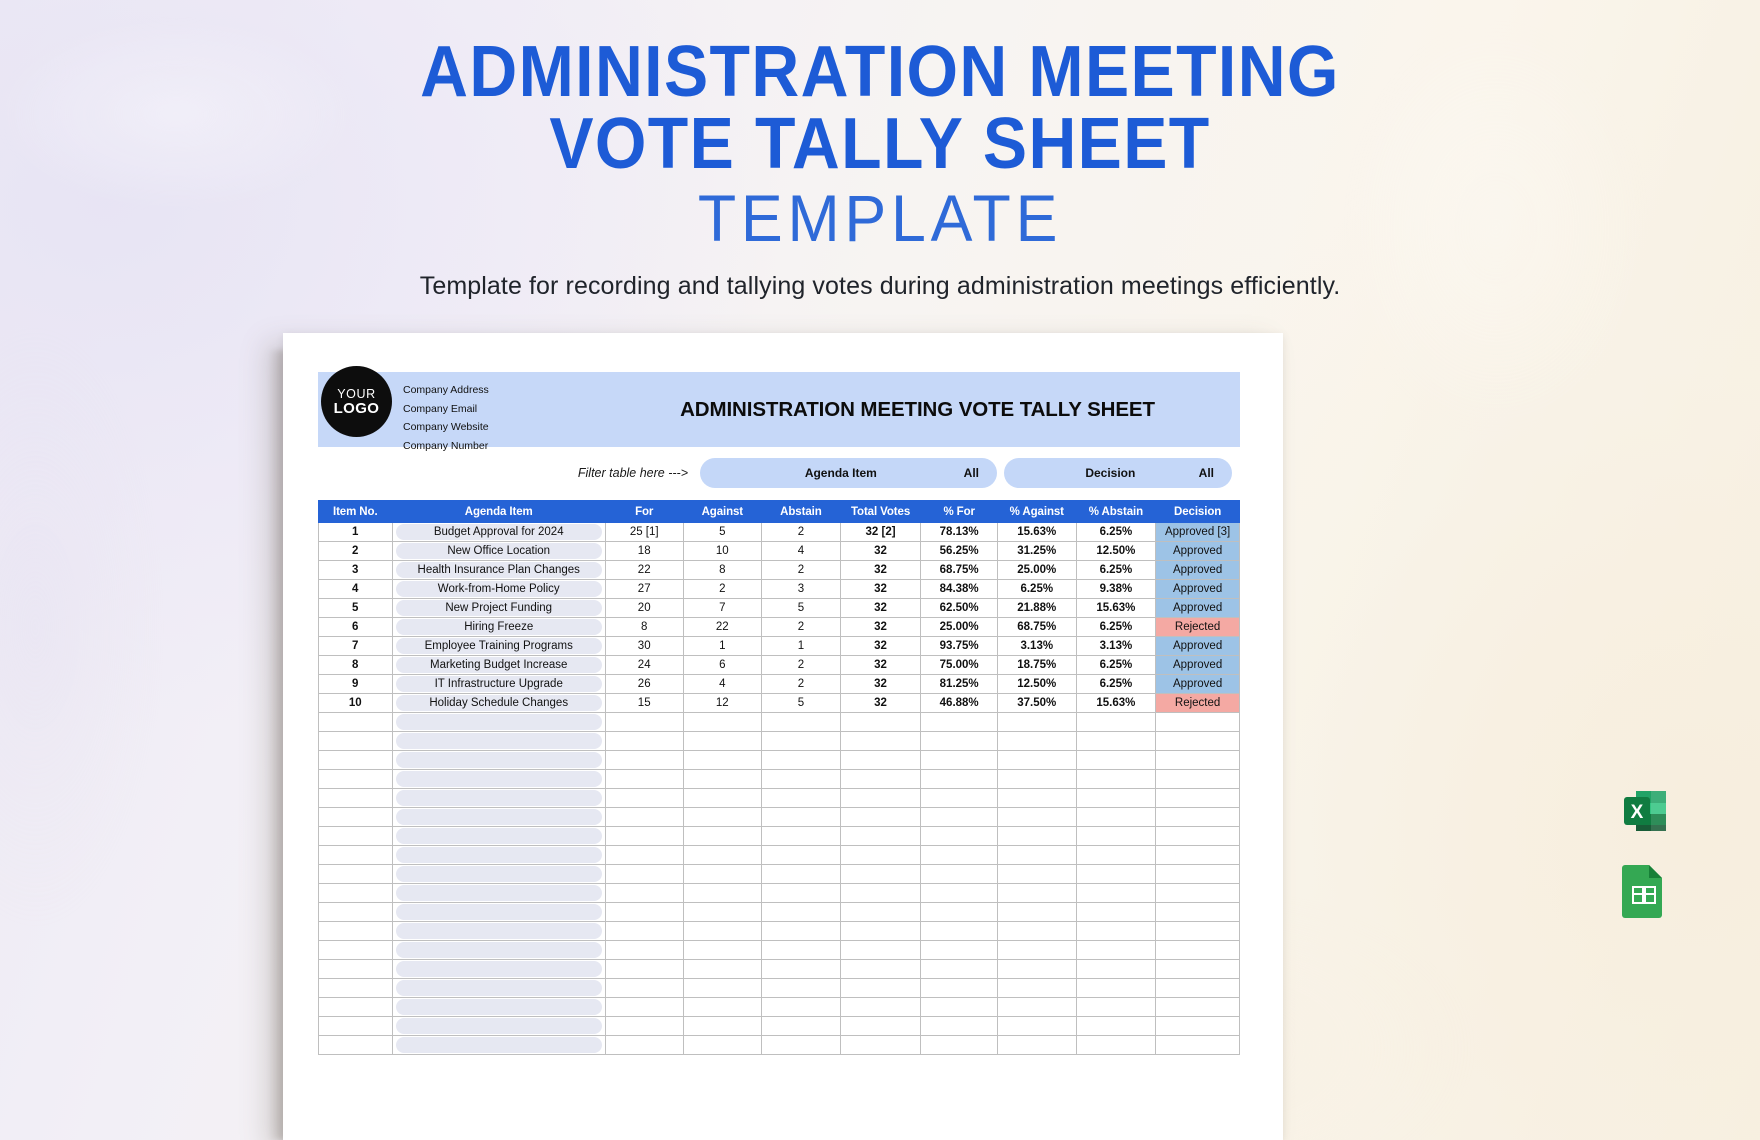 Image resolution: width=1760 pixels, height=1140 pixels. What do you see at coordinates (644, 665) in the screenshot?
I see `cell-for: 24` at bounding box center [644, 665].